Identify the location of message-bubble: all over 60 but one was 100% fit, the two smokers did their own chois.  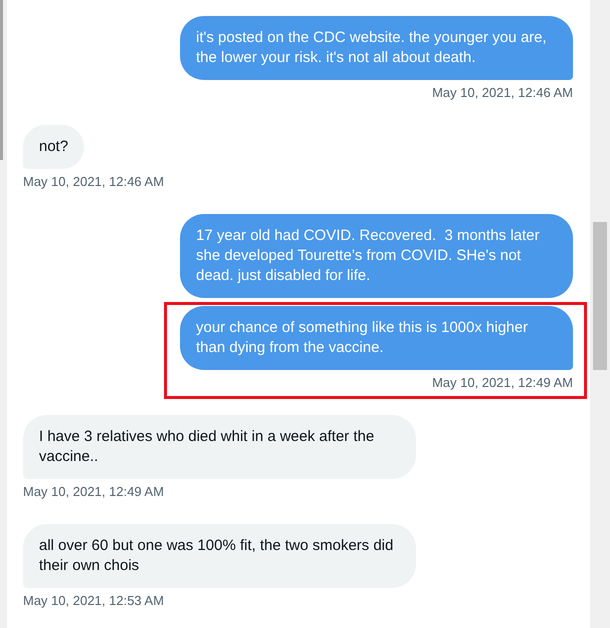
(219, 556).